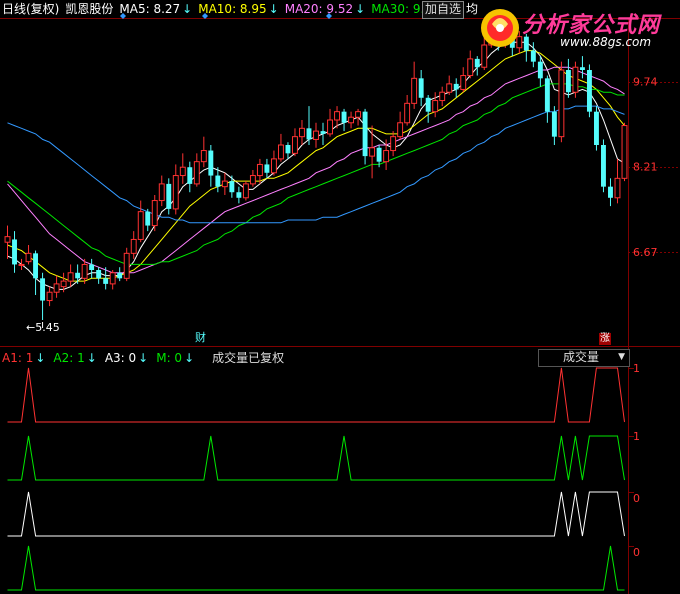 The image size is (680, 594). I want to click on a2-value: A2: 1, so click(69, 358).